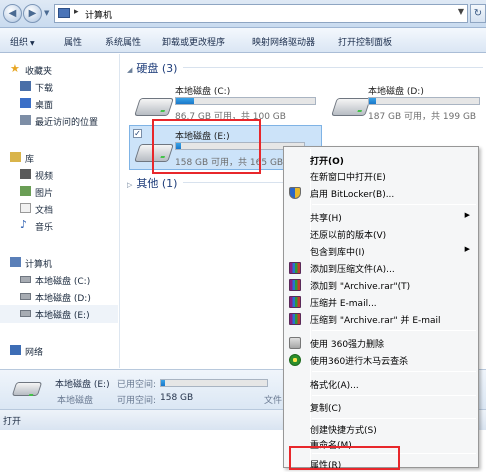 The image size is (486, 472). What do you see at coordinates (98, 14) in the screenshot?
I see `breadcrumb-computer: 计算机` at bounding box center [98, 14].